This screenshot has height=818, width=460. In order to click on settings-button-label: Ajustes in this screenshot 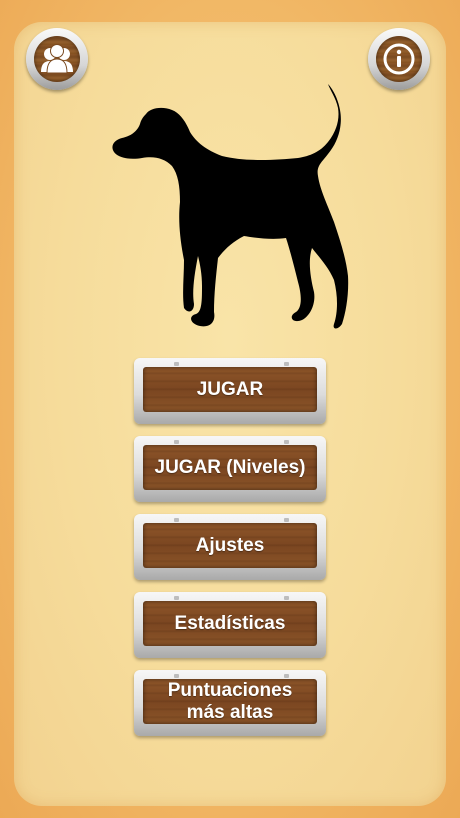, I will do `click(230, 545)`.